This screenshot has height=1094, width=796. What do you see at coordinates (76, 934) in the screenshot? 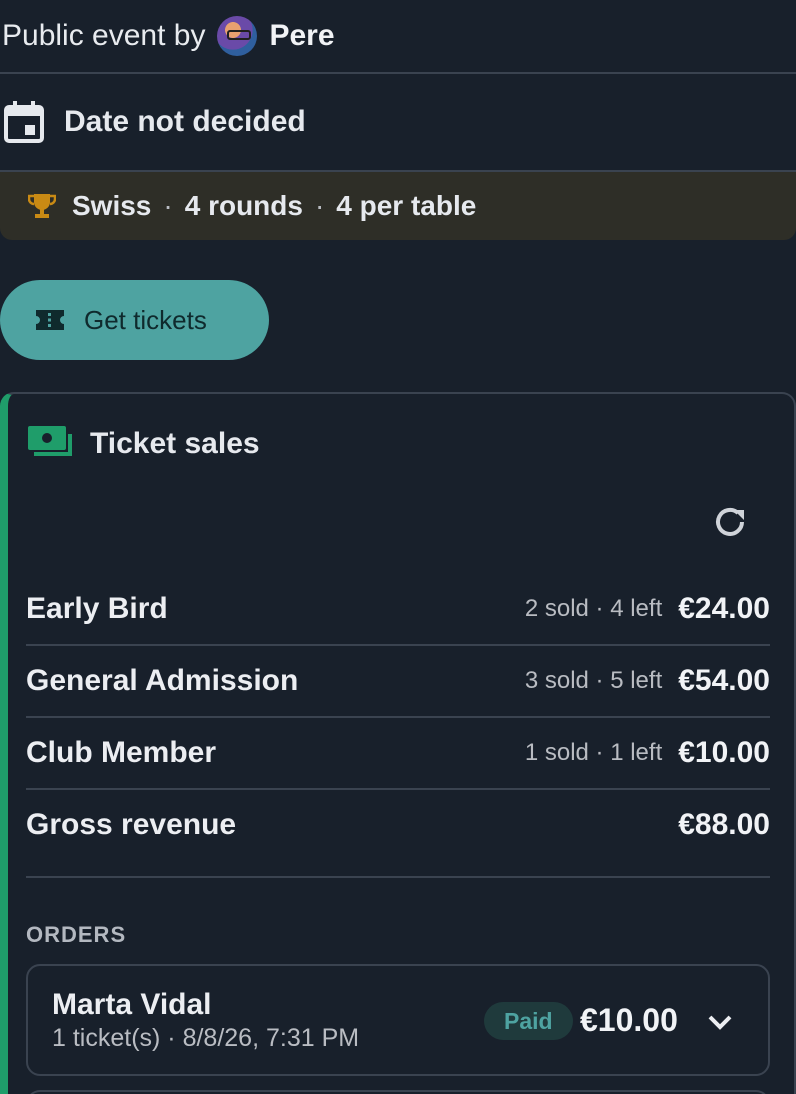
I see `orders-heading: ORDERS` at bounding box center [76, 934].